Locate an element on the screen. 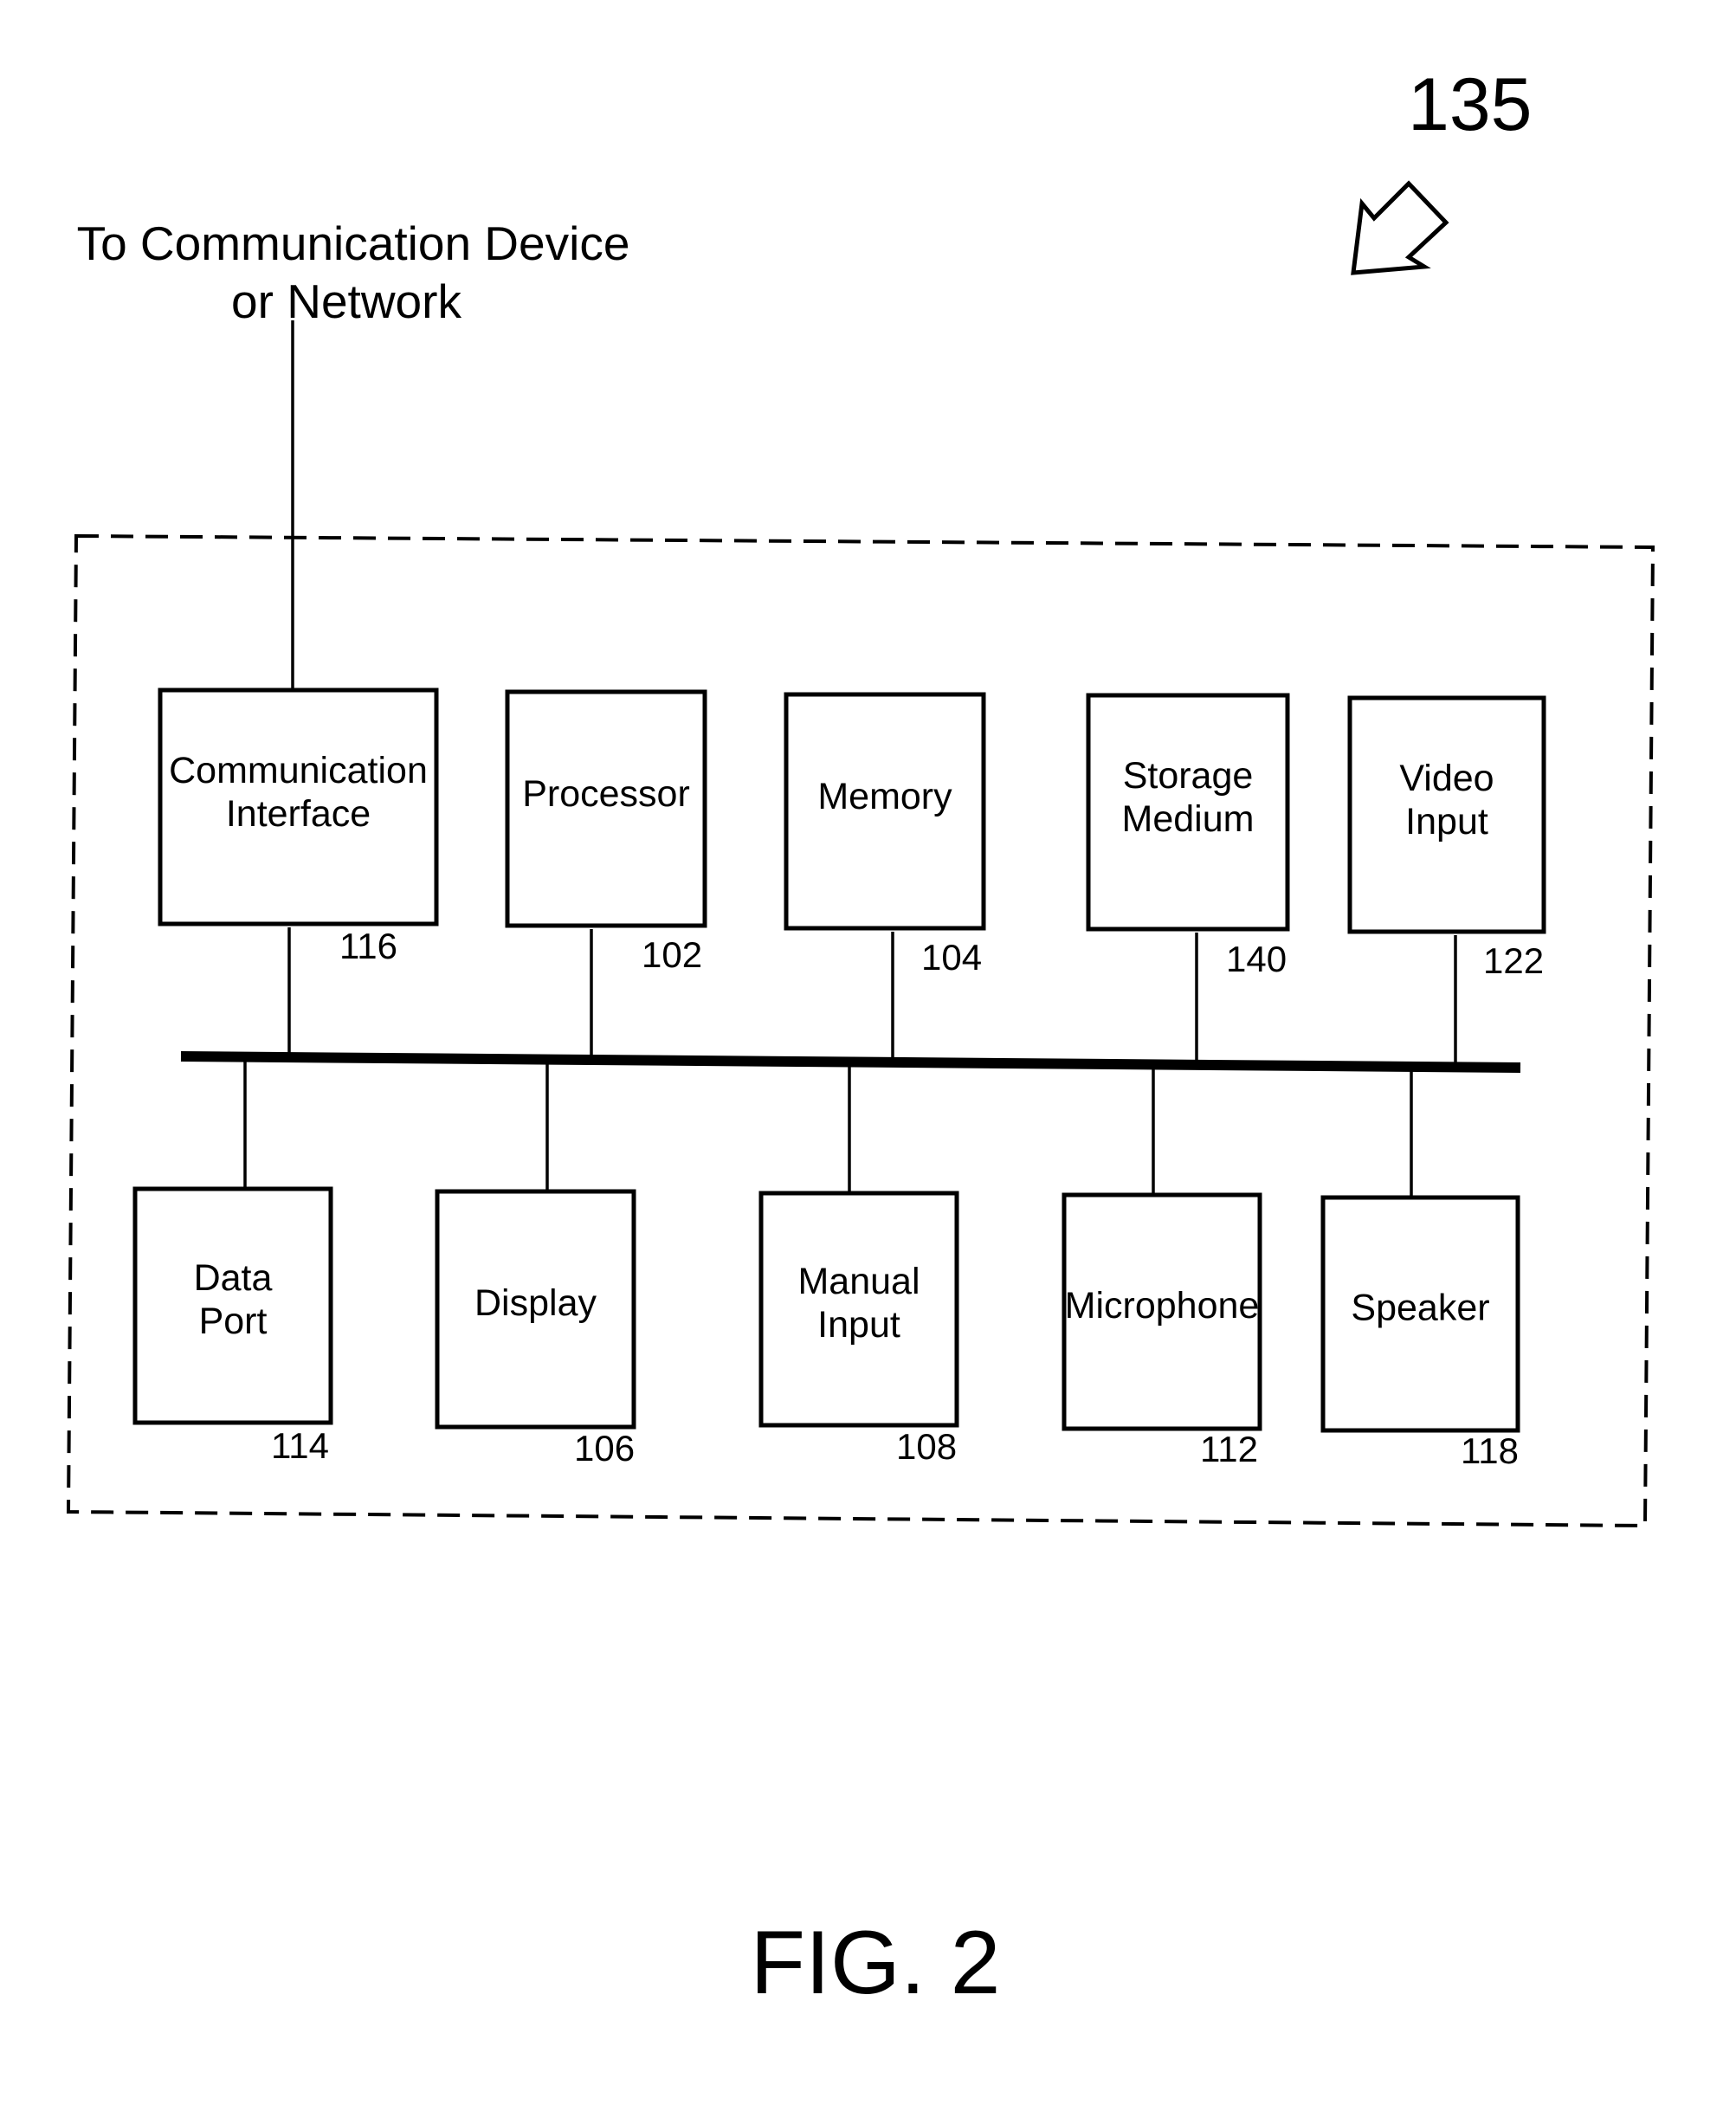 The height and width of the screenshot is (2111, 1736). box-label-data-port: Data is located at coordinates (234, 1278).